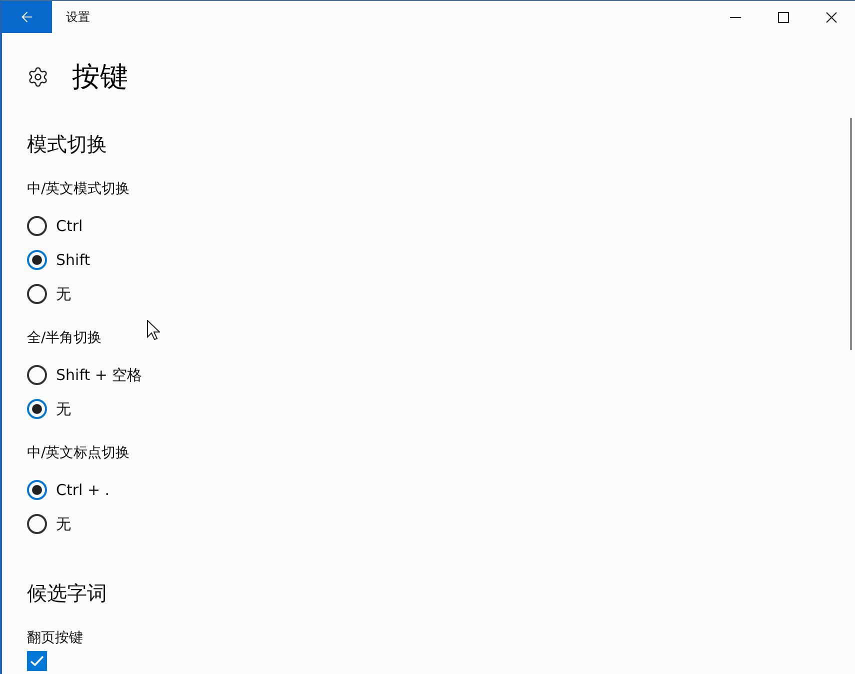 This screenshot has height=674, width=855. What do you see at coordinates (68, 490) in the screenshot?
I see `radio-option: Ctrl + .` at bounding box center [68, 490].